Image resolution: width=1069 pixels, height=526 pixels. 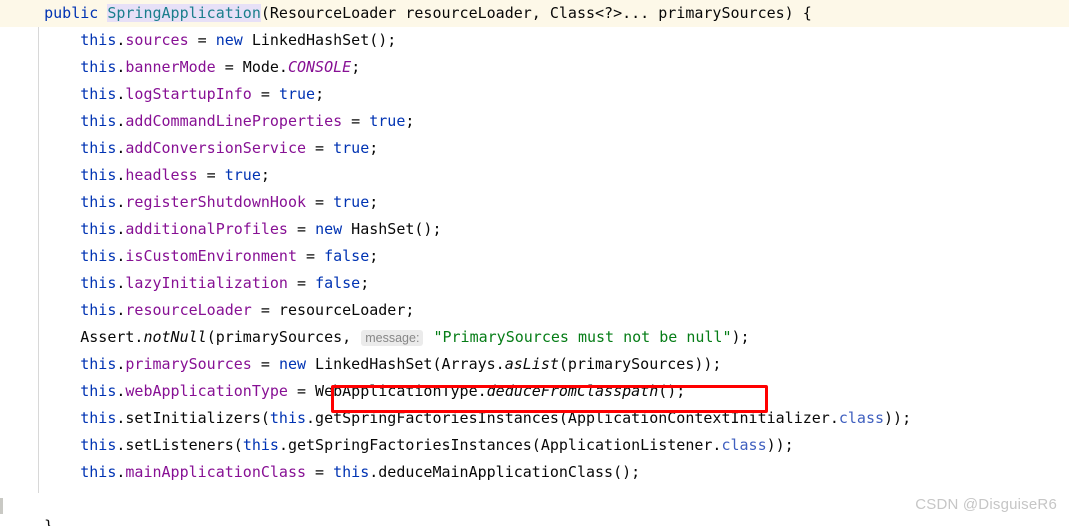 I want to click on code-token: = WebApplicationType., so click(x=387, y=391).